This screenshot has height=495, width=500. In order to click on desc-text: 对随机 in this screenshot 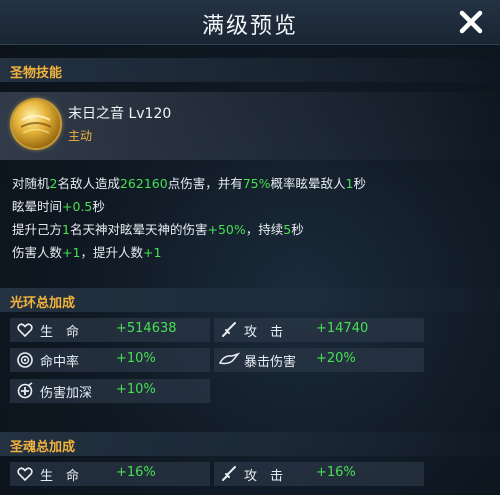, I will do `click(31, 183)`.